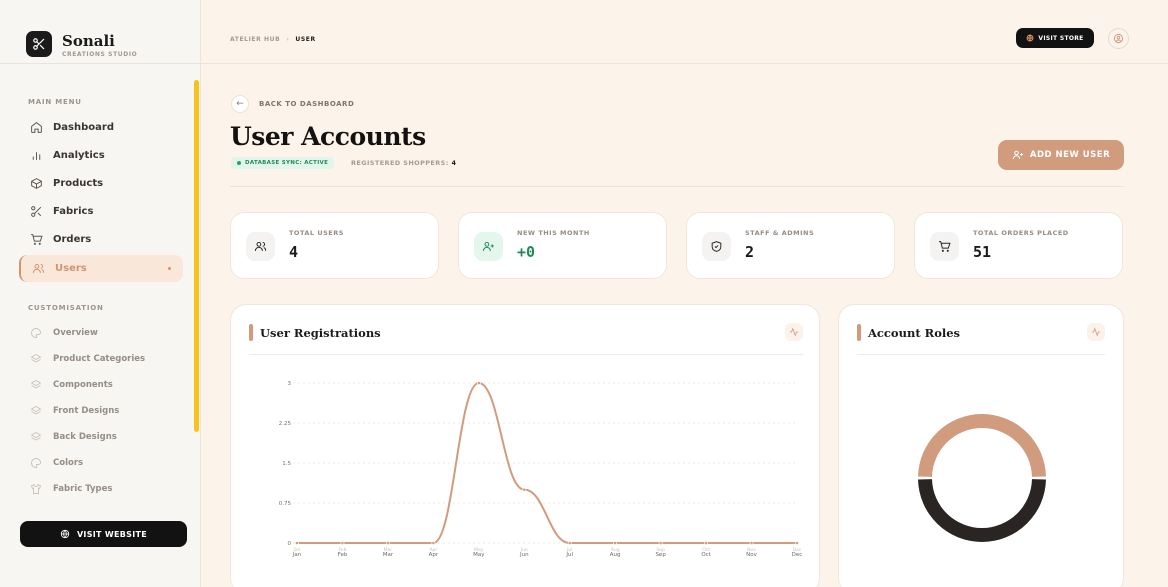 The image size is (1168, 587). Describe the element at coordinates (569, 555) in the screenshot. I see `x-tick-label: Jul` at that location.